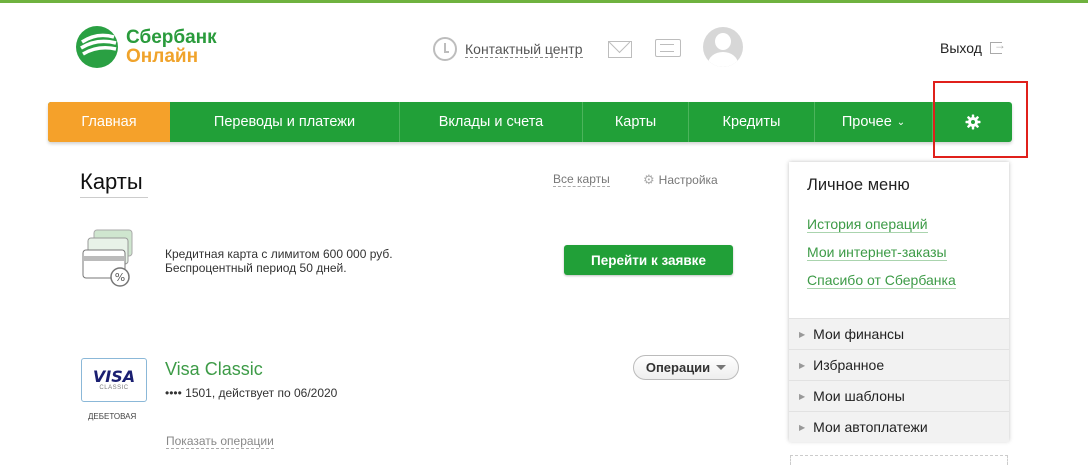 The image size is (1088, 465). I want to click on exit-icon, so click(997, 46).